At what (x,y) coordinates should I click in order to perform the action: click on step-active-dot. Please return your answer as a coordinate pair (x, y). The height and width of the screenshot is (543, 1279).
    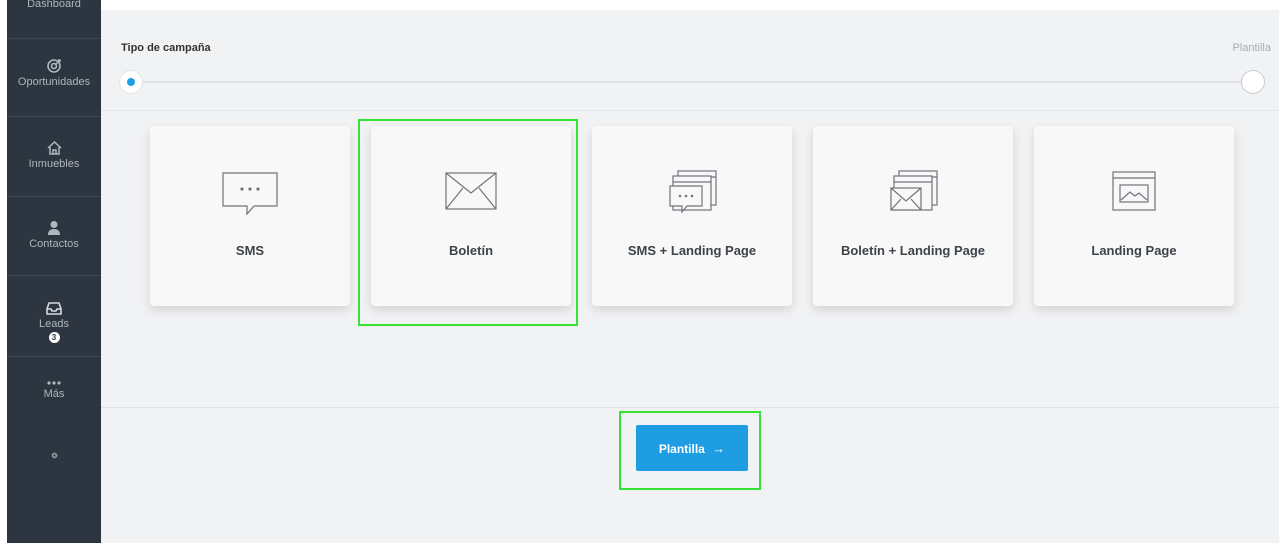
    Looking at the image, I should click on (131, 82).